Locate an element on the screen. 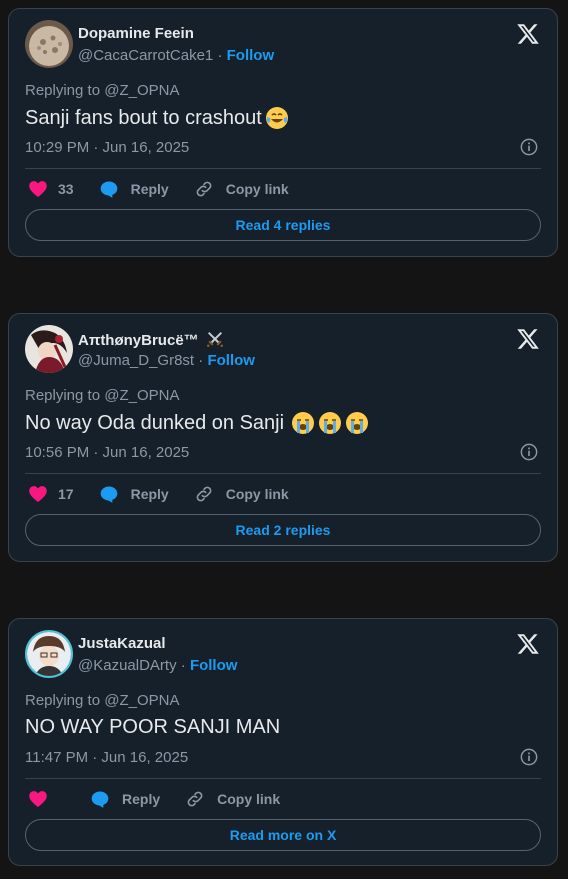 The height and width of the screenshot is (879, 568). tweet-text: Sanji fans bout to crashout is located at coordinates (157, 118).